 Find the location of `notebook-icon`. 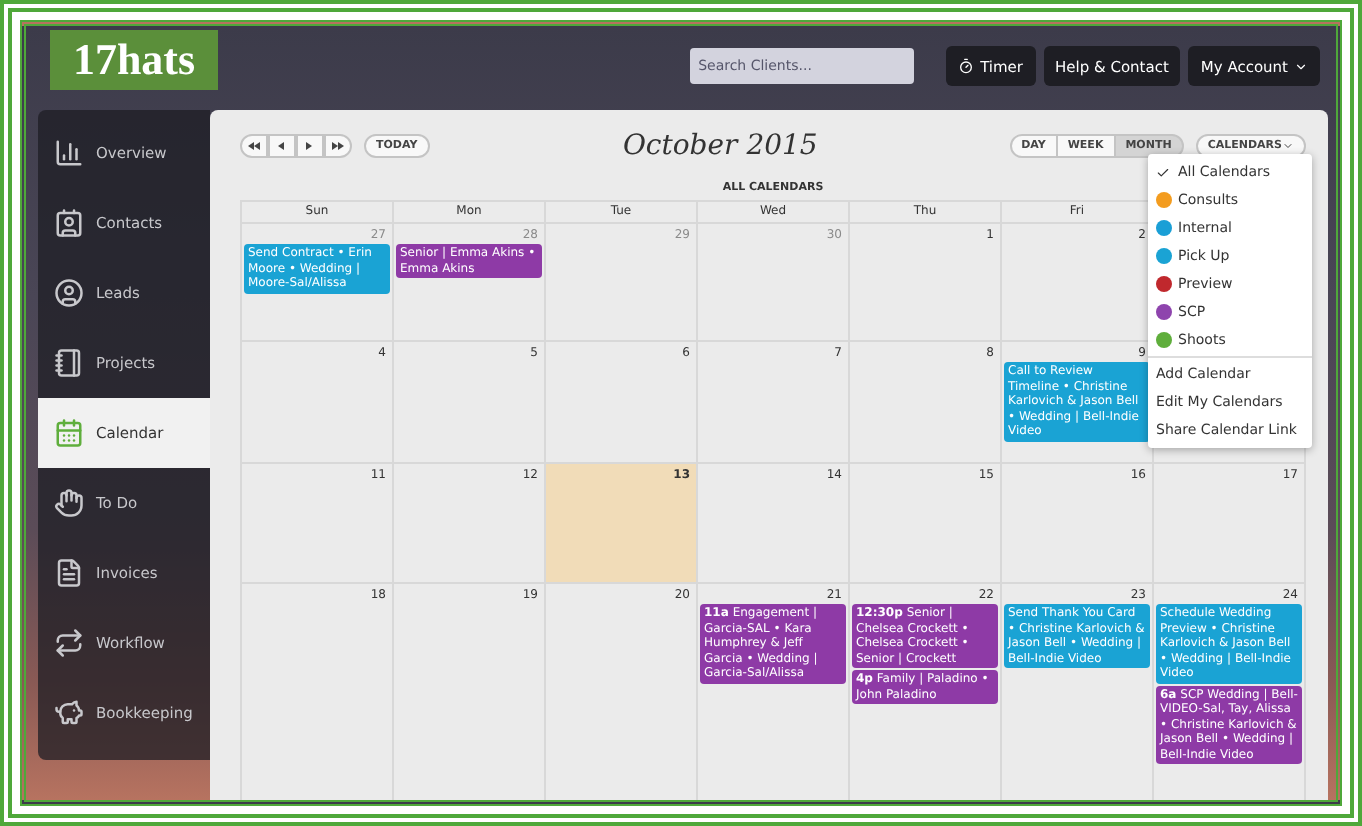

notebook-icon is located at coordinates (69, 363).